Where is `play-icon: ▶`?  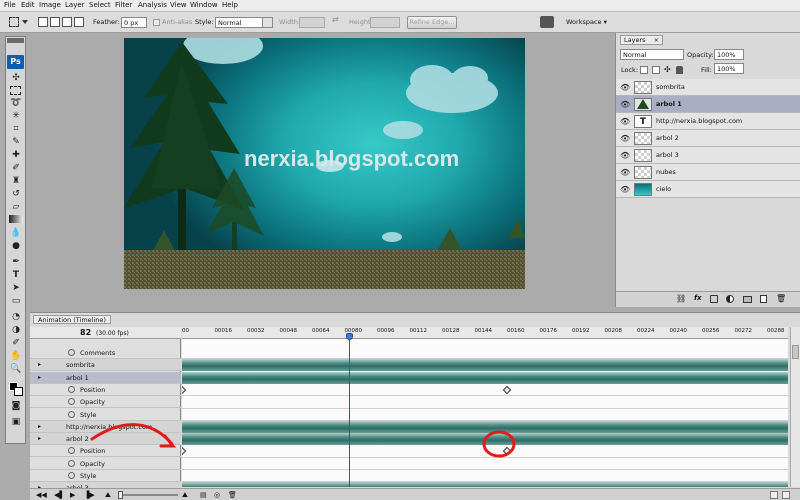
play-icon: ▶ is located at coordinates (72, 495).